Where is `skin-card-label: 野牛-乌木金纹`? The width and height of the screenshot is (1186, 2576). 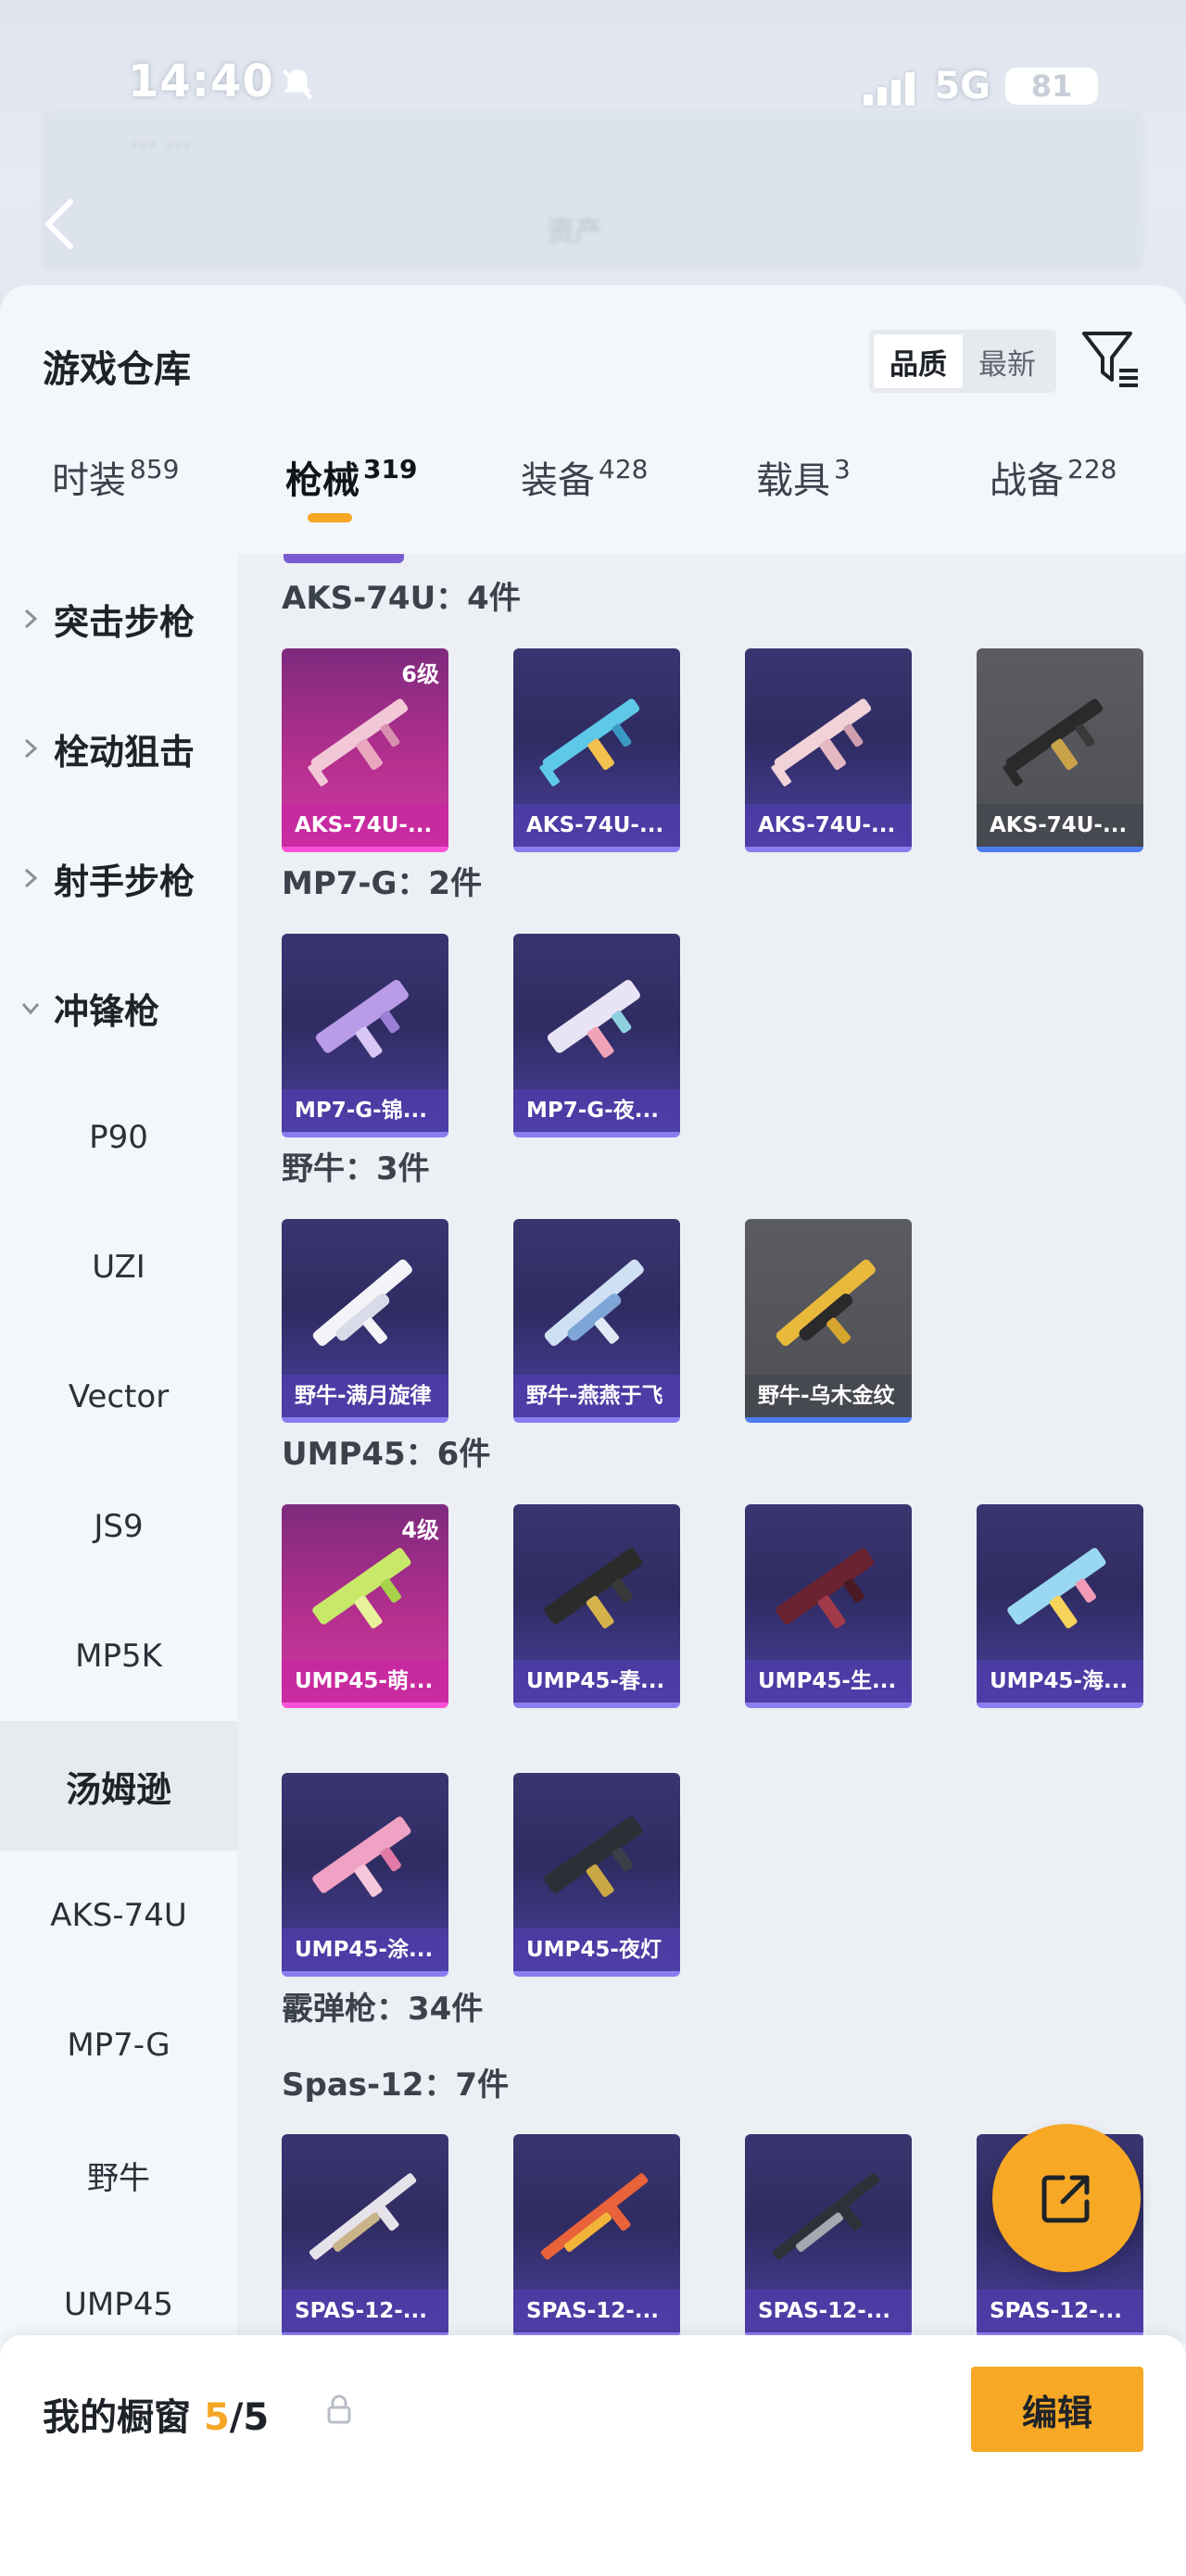
skin-card-label: 野牛-乌木金纹 is located at coordinates (828, 1396).